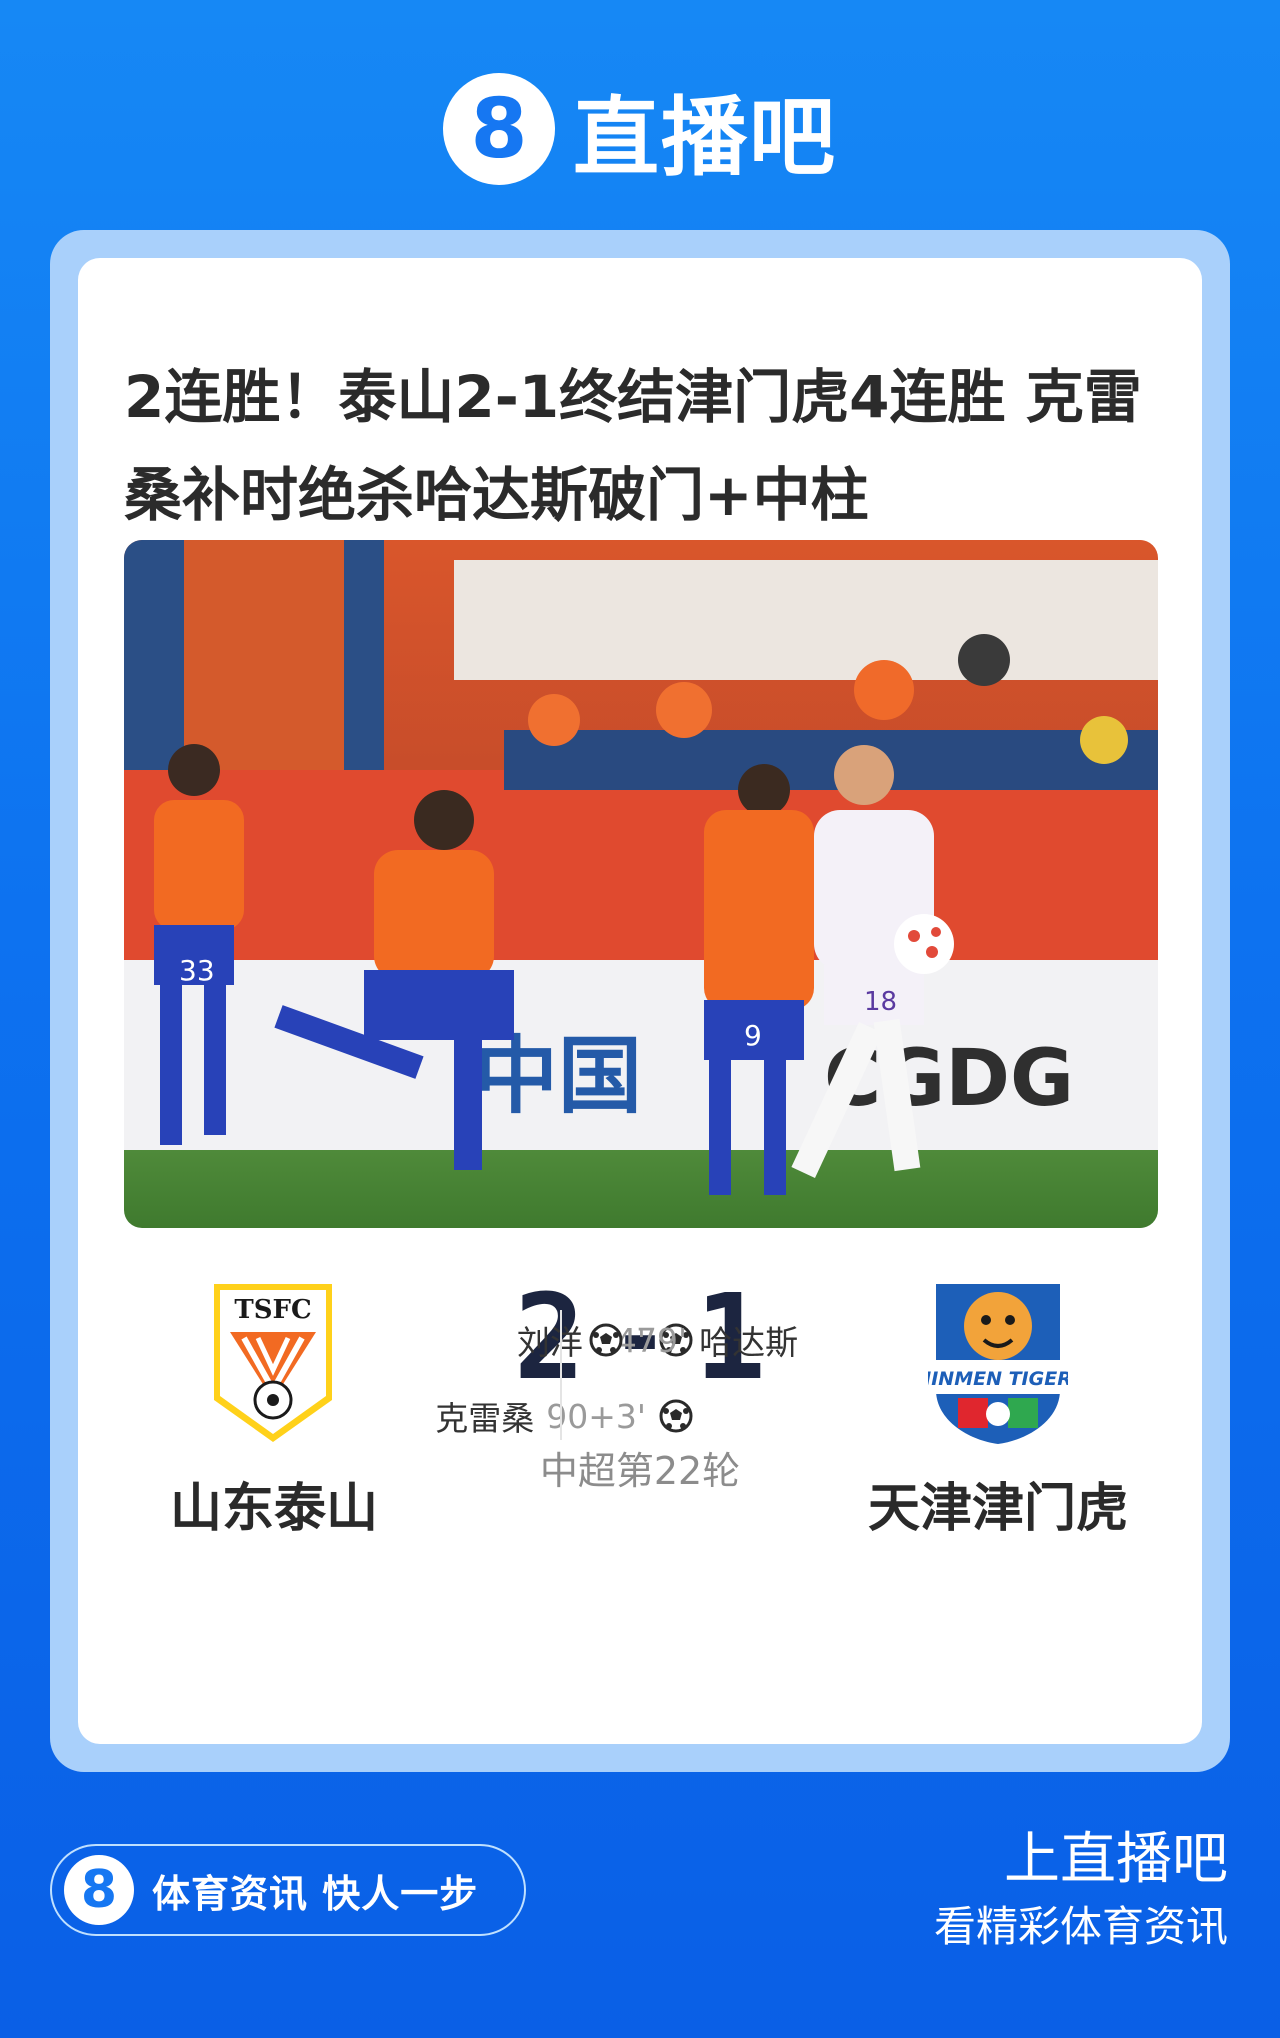 This screenshot has width=1280, height=2038. What do you see at coordinates (272, 1310) in the screenshot?
I see `home-crest-text: TSFC` at bounding box center [272, 1310].